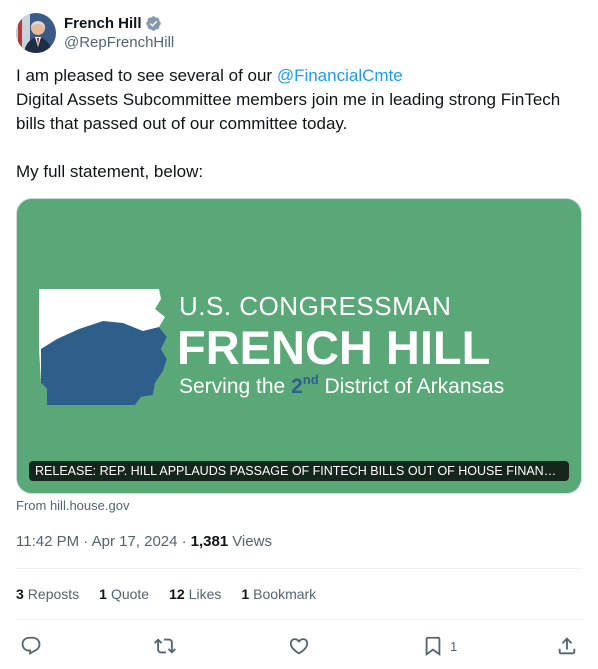  I want to click on quotes-stat: 1 Quote, so click(124, 594).